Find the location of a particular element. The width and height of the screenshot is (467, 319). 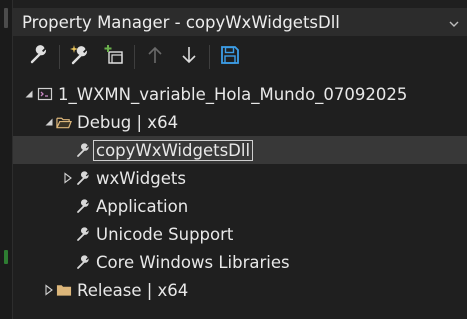

arrow-down-icon is located at coordinates (189, 57).